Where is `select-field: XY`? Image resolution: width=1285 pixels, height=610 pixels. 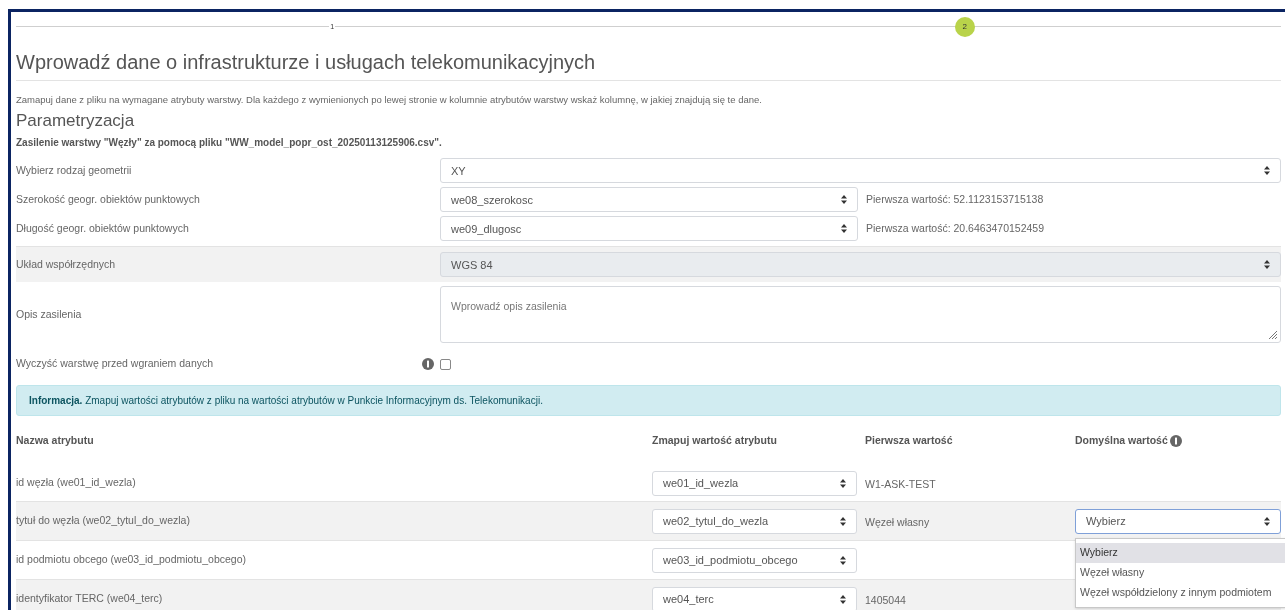
select-field: XY is located at coordinates (860, 171).